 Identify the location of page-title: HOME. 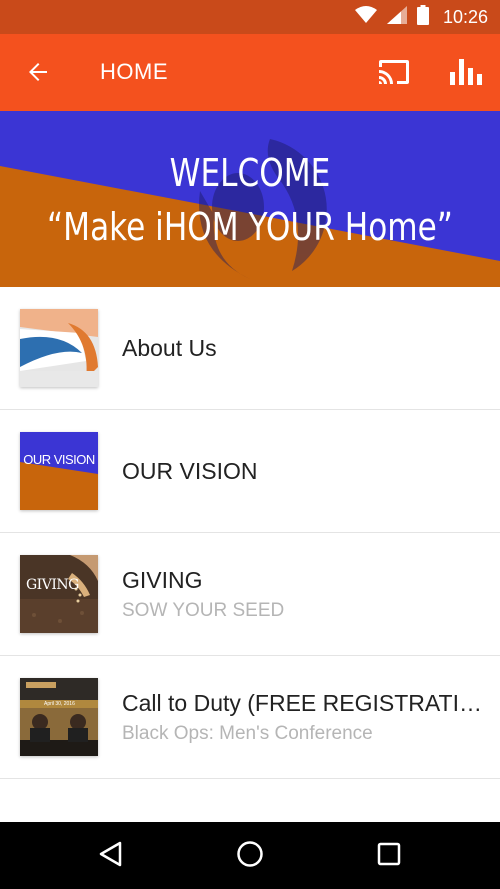
(134, 71).